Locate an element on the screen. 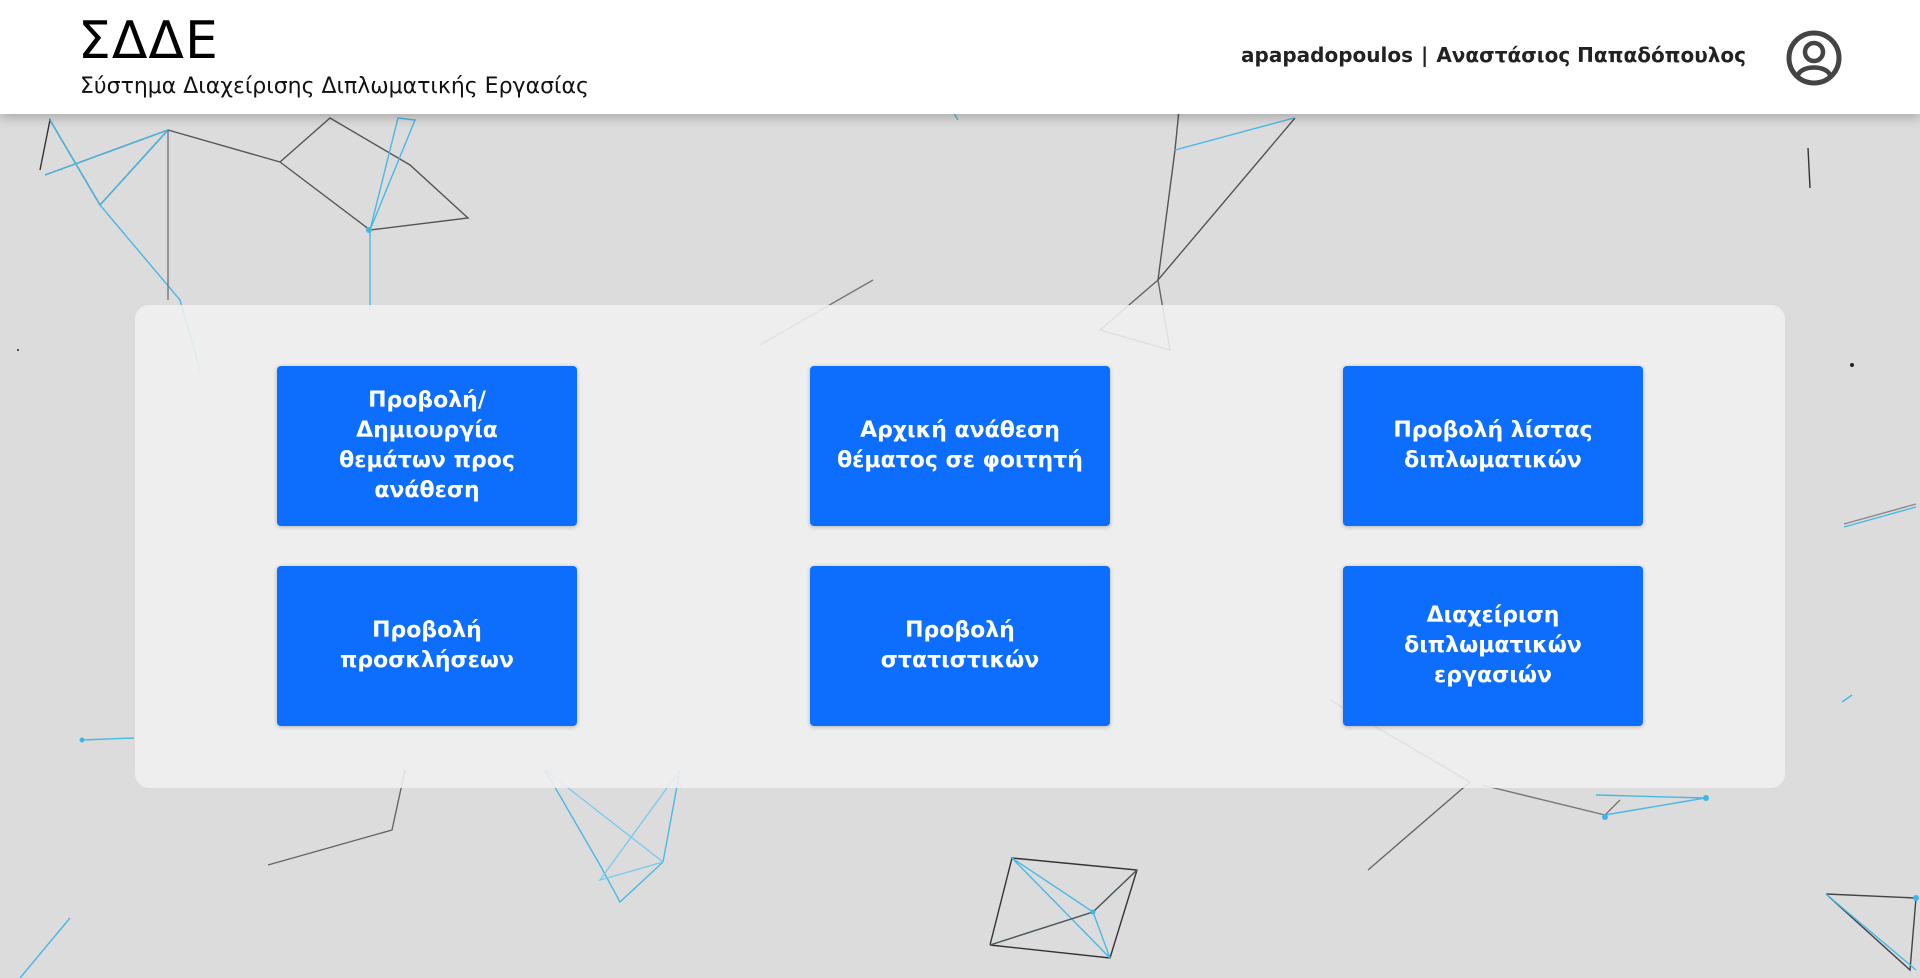  tile-theses-list: Προβολή λίστας διπλωματικών is located at coordinates (1493, 446).